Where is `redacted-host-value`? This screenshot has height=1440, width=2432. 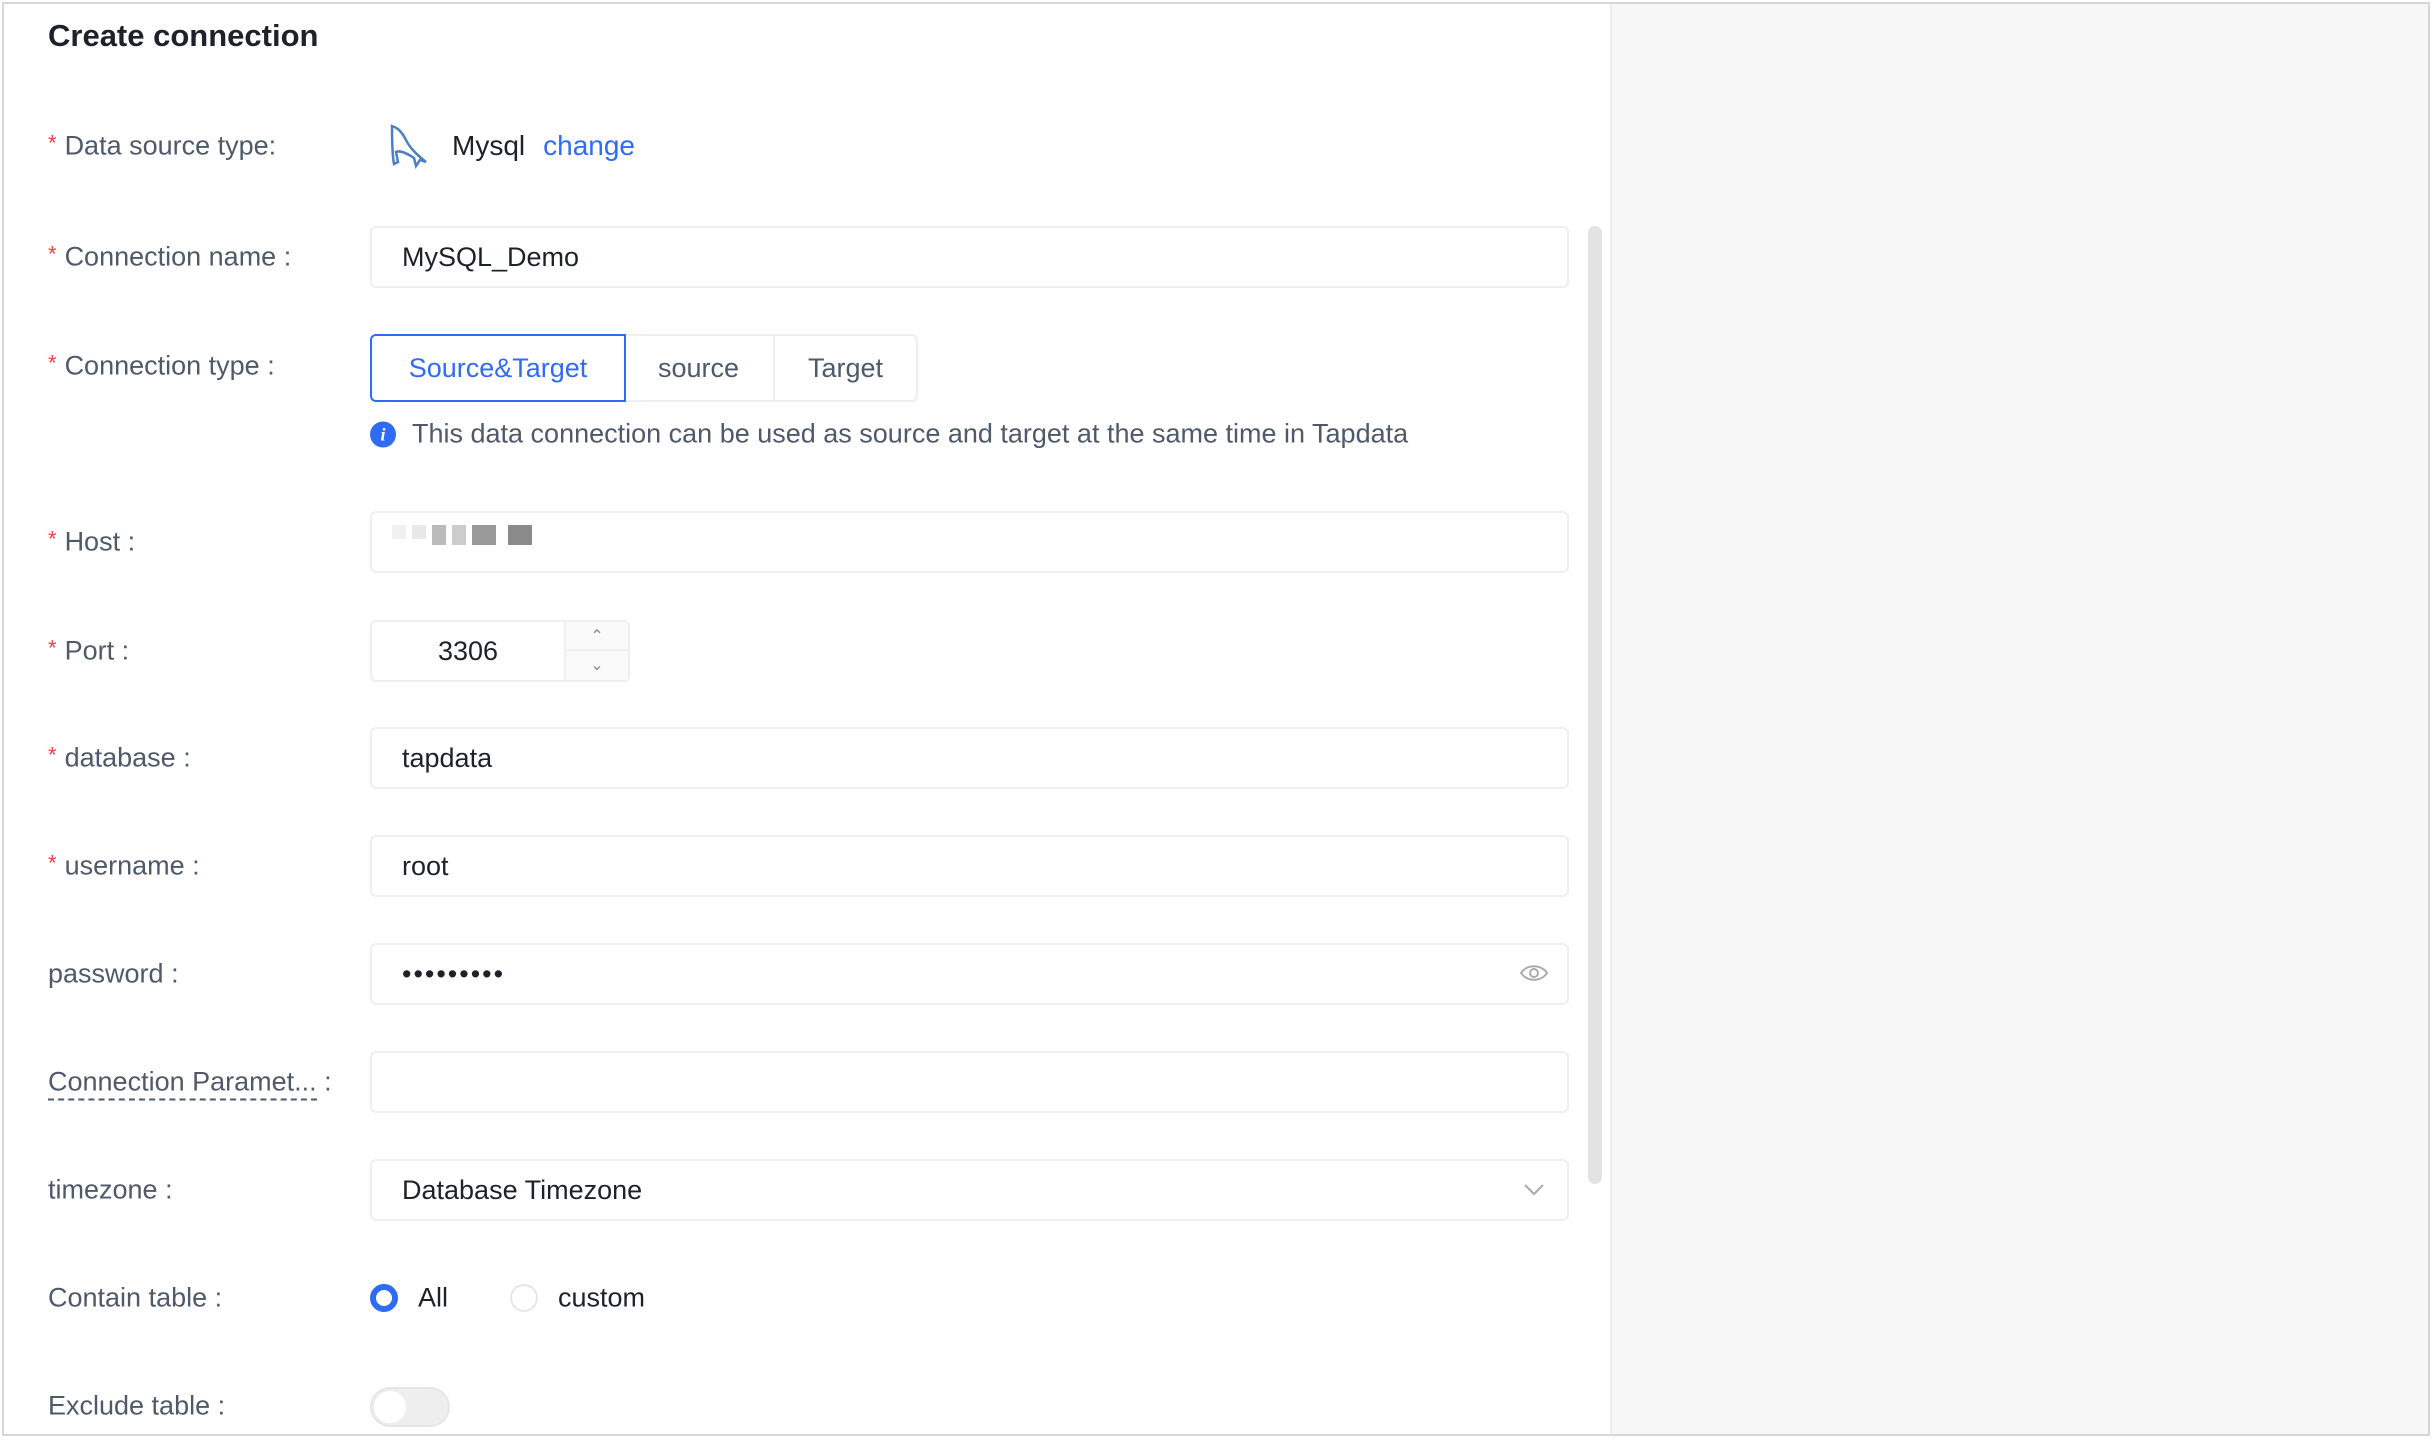 redacted-host-value is located at coordinates (462, 535).